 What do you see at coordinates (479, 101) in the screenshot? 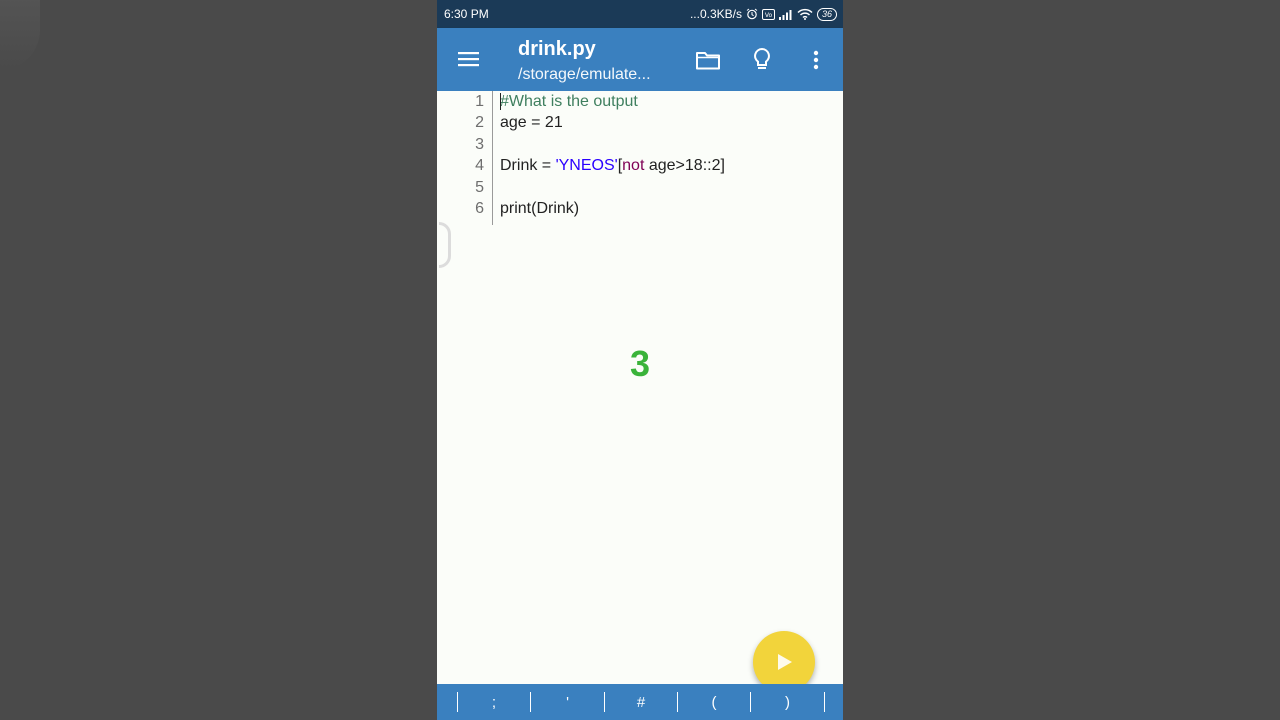
I see `line-number: 1` at bounding box center [479, 101].